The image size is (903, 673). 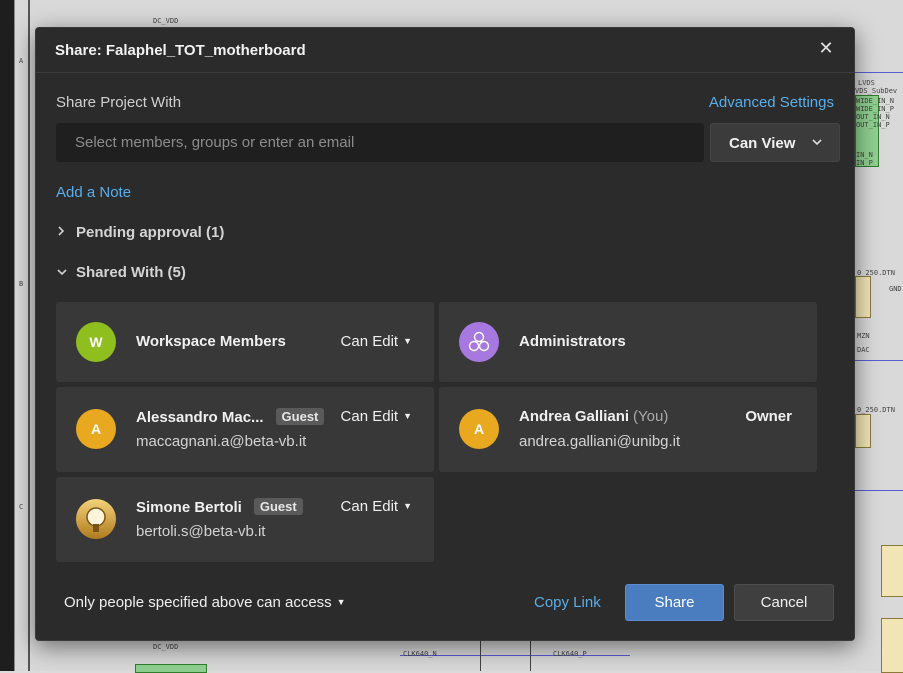 What do you see at coordinates (875, 109) in the screenshot?
I see `net-label: WIDE_IN_P` at bounding box center [875, 109].